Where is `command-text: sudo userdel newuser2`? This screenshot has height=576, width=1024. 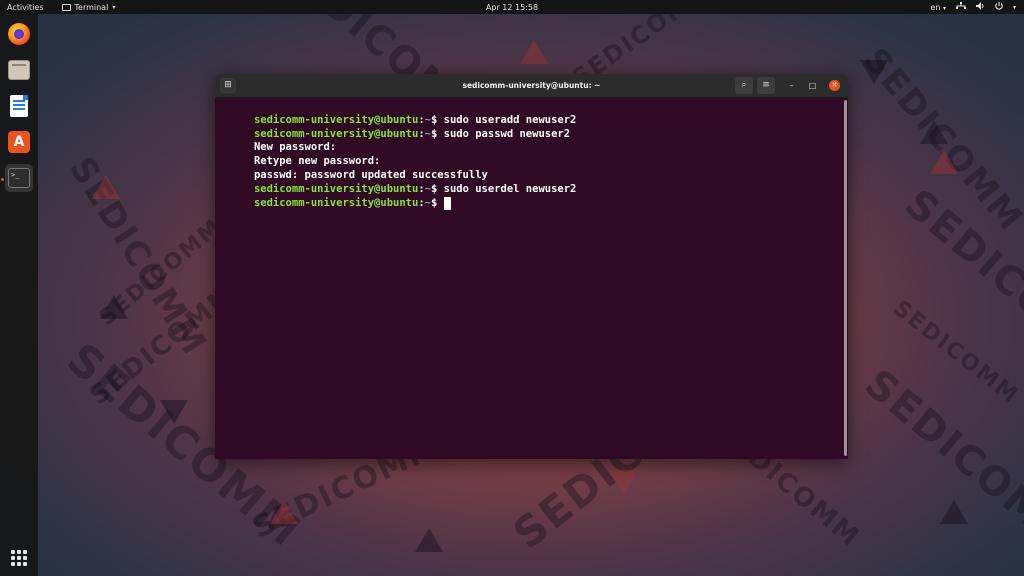
command-text: sudo userdel newuser2 is located at coordinates (510, 188).